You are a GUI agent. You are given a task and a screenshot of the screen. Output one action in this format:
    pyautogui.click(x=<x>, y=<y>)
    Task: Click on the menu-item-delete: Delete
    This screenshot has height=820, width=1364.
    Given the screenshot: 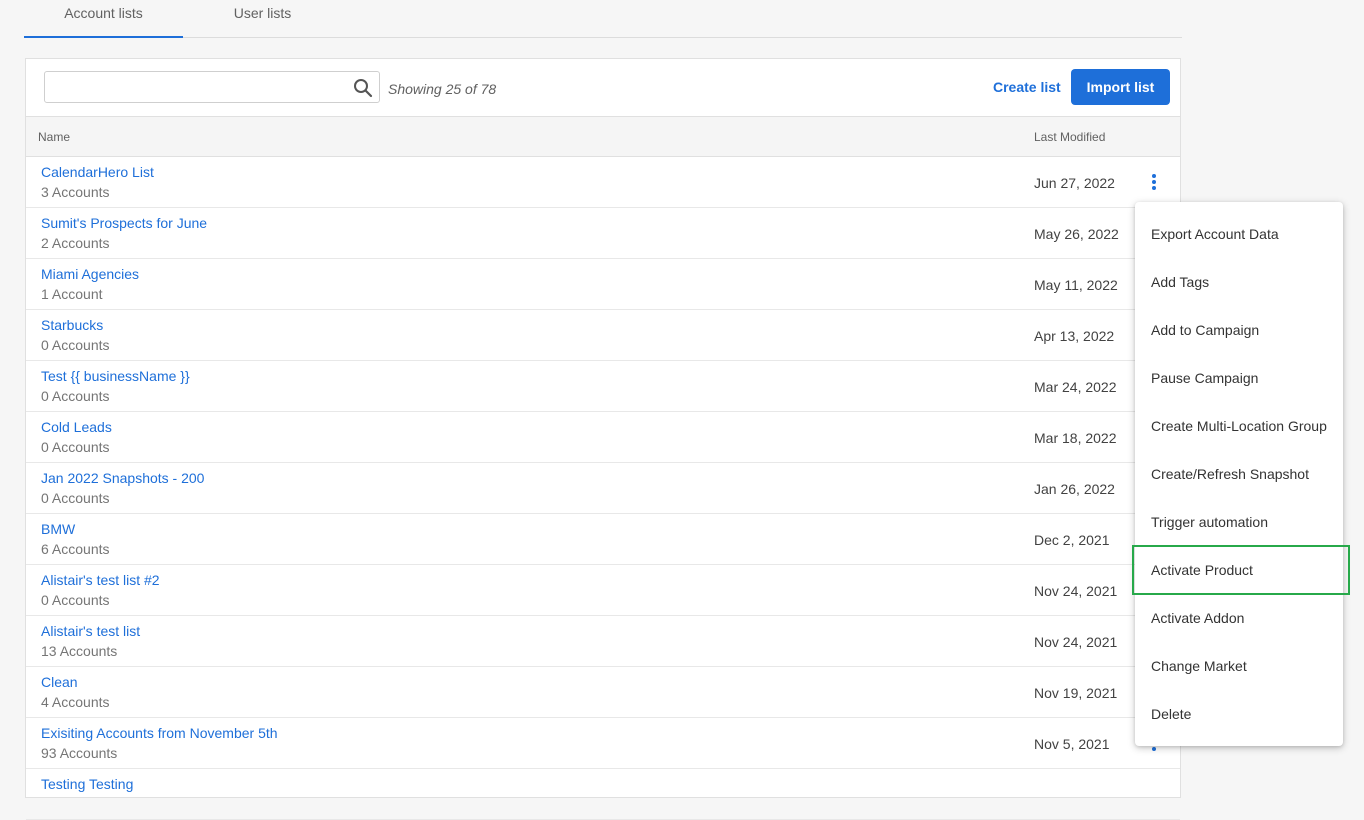 What is the action you would take?
    pyautogui.click(x=1239, y=714)
    